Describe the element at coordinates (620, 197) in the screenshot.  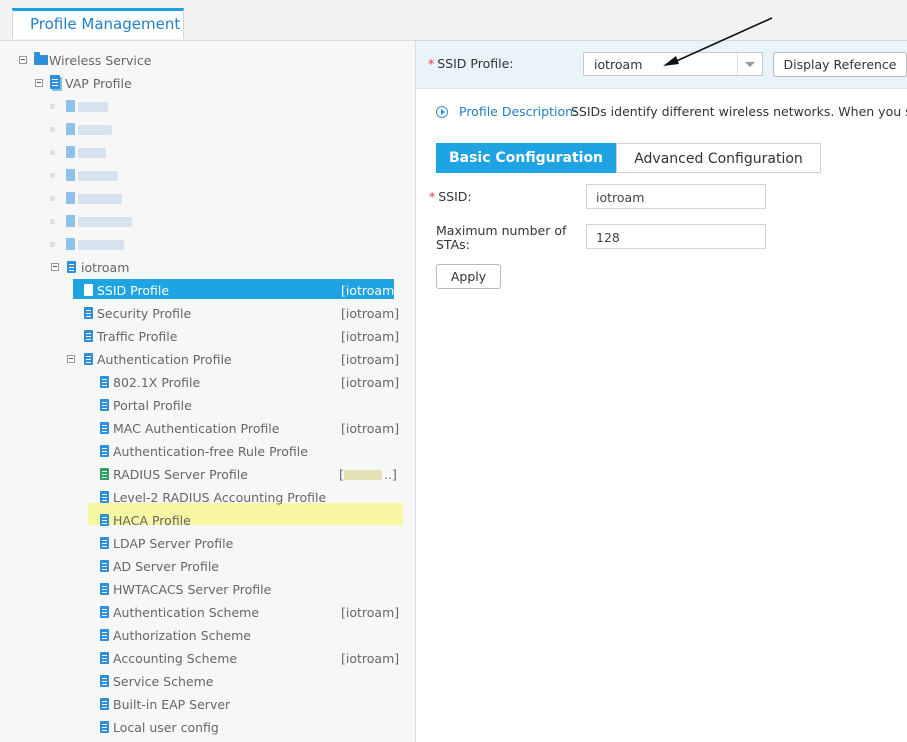
I see `ssid-input-value: iotroam` at that location.